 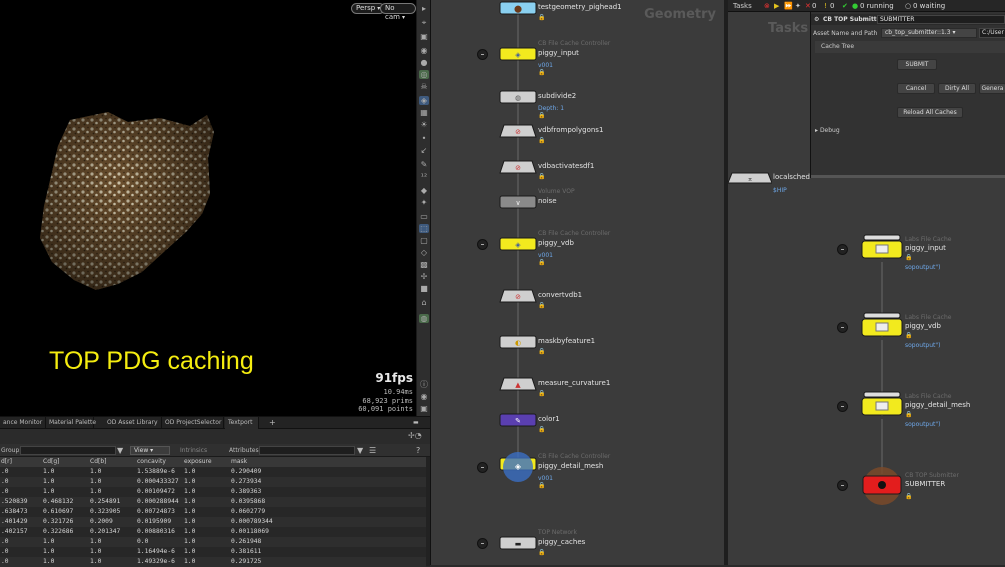 I want to click on asset-path-field: C:/User, so click(x=992, y=33).